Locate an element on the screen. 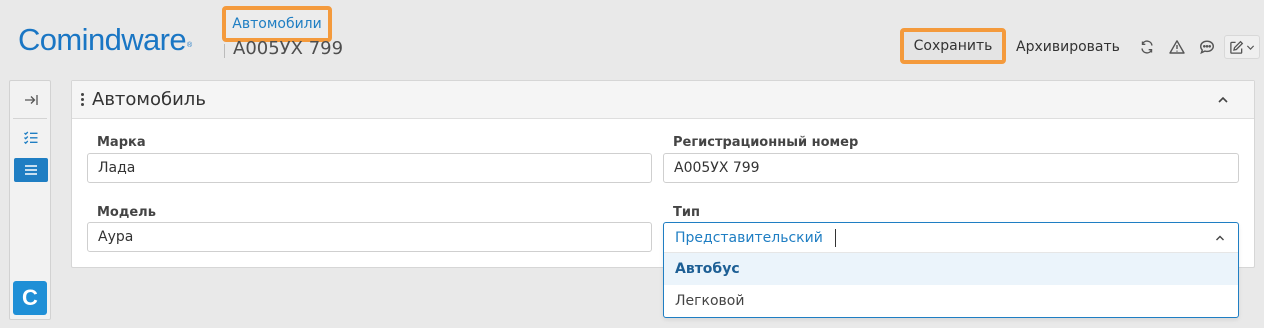  left-rail: C is located at coordinates (30, 200).